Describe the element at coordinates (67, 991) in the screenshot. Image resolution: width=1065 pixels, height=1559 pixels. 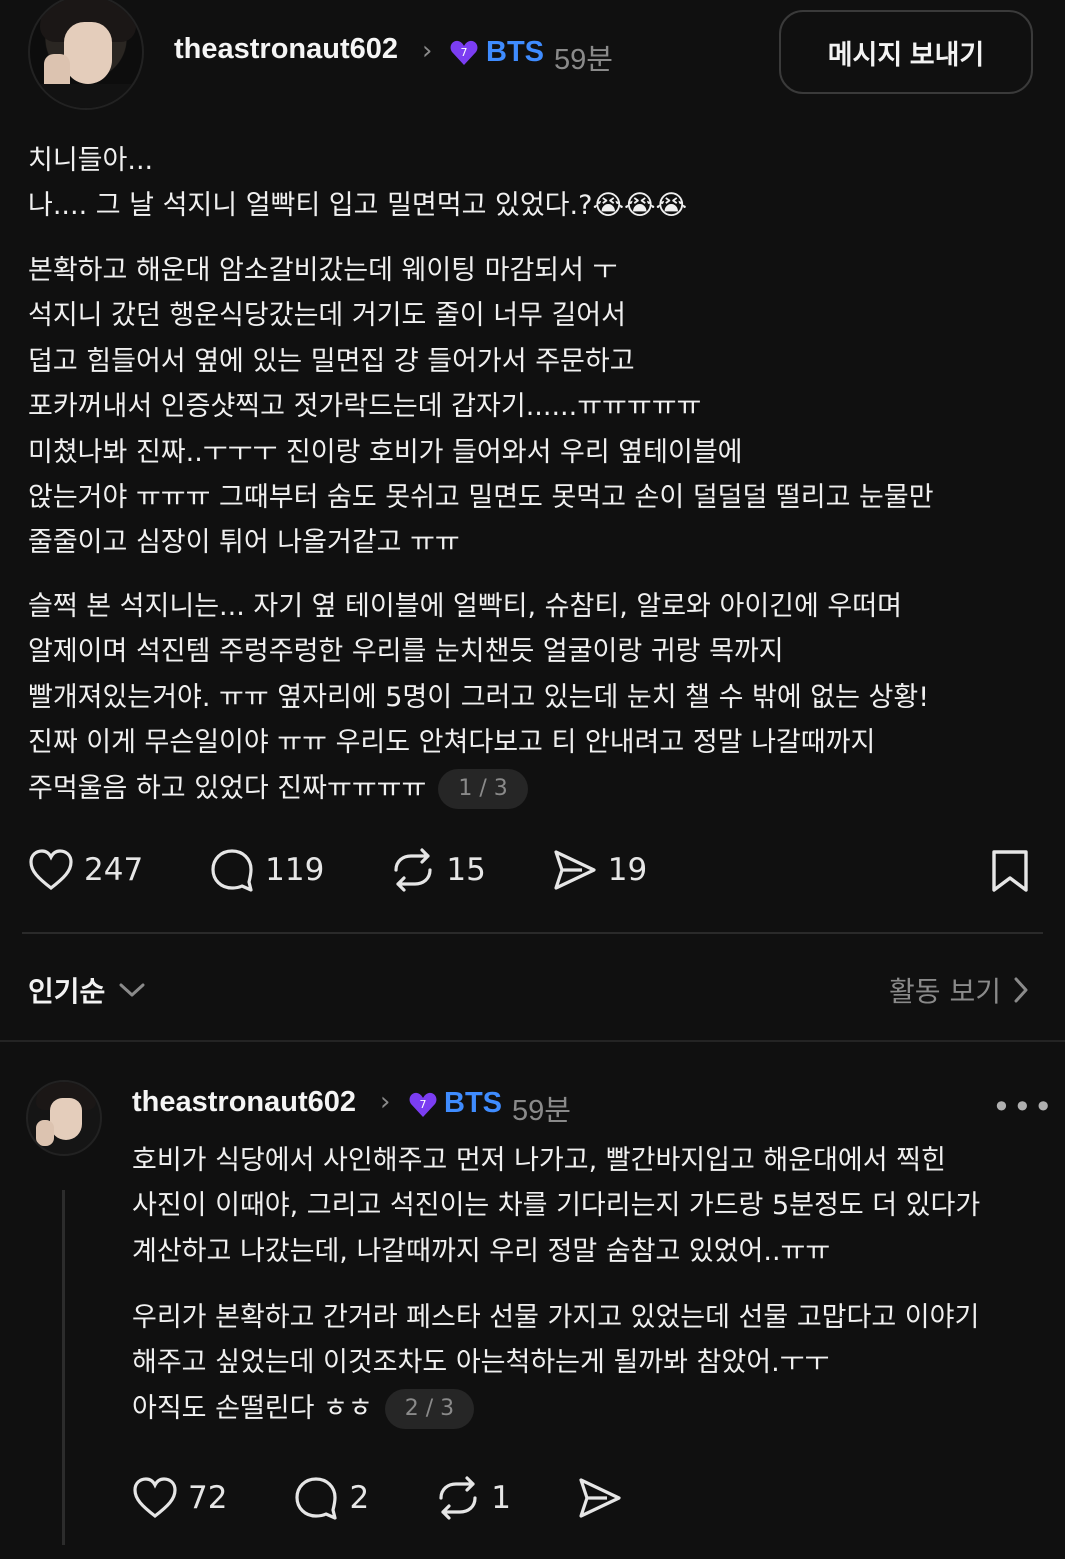
I see `sort-label: 인기순` at that location.